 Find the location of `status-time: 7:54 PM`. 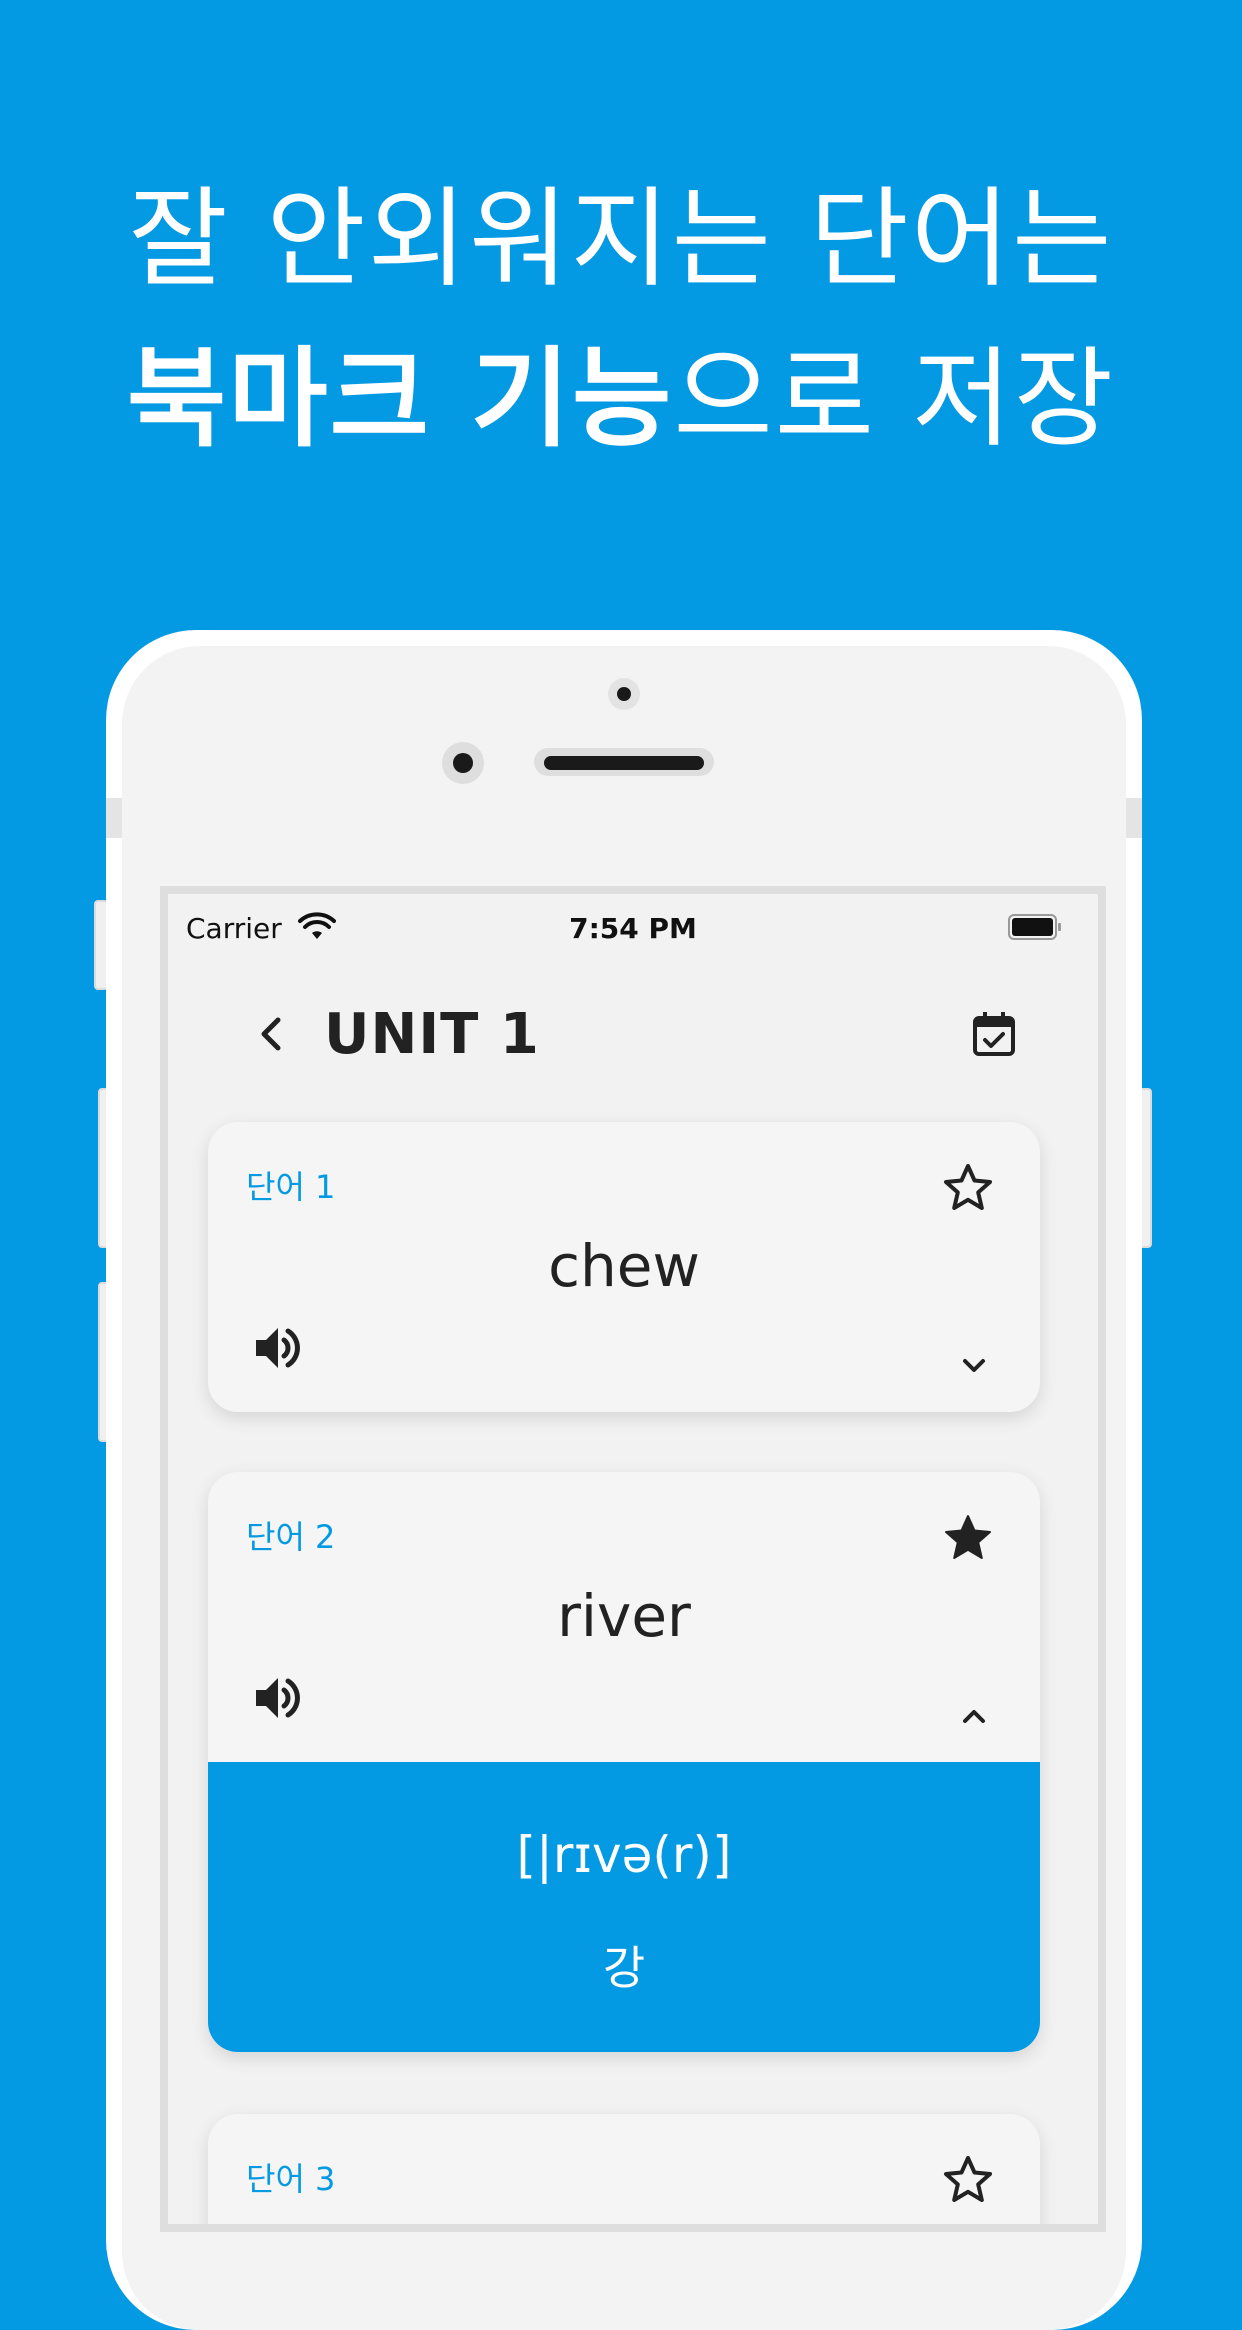

status-time: 7:54 PM is located at coordinates (633, 928).